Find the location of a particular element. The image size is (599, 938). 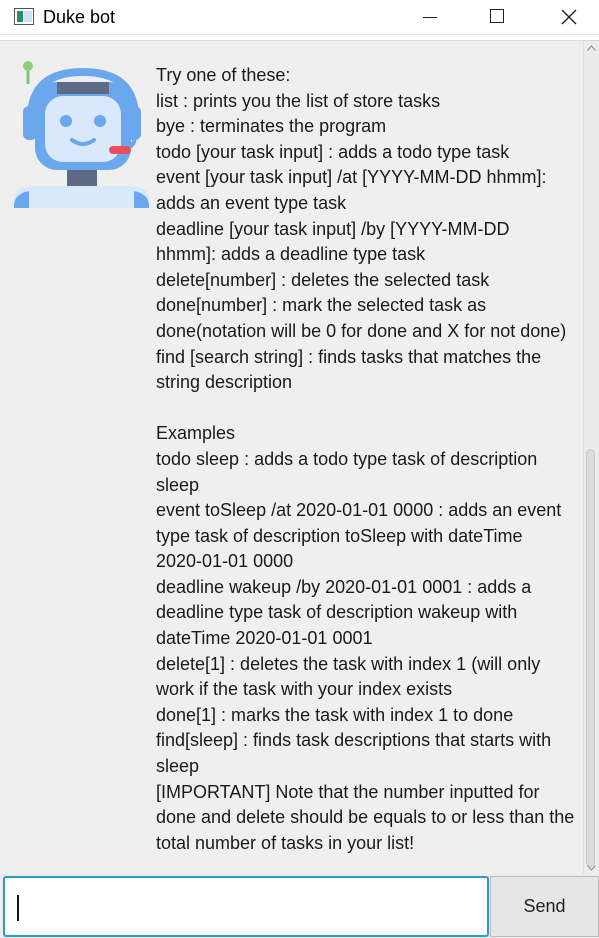

scroll-down-icon is located at coordinates (591, 868).